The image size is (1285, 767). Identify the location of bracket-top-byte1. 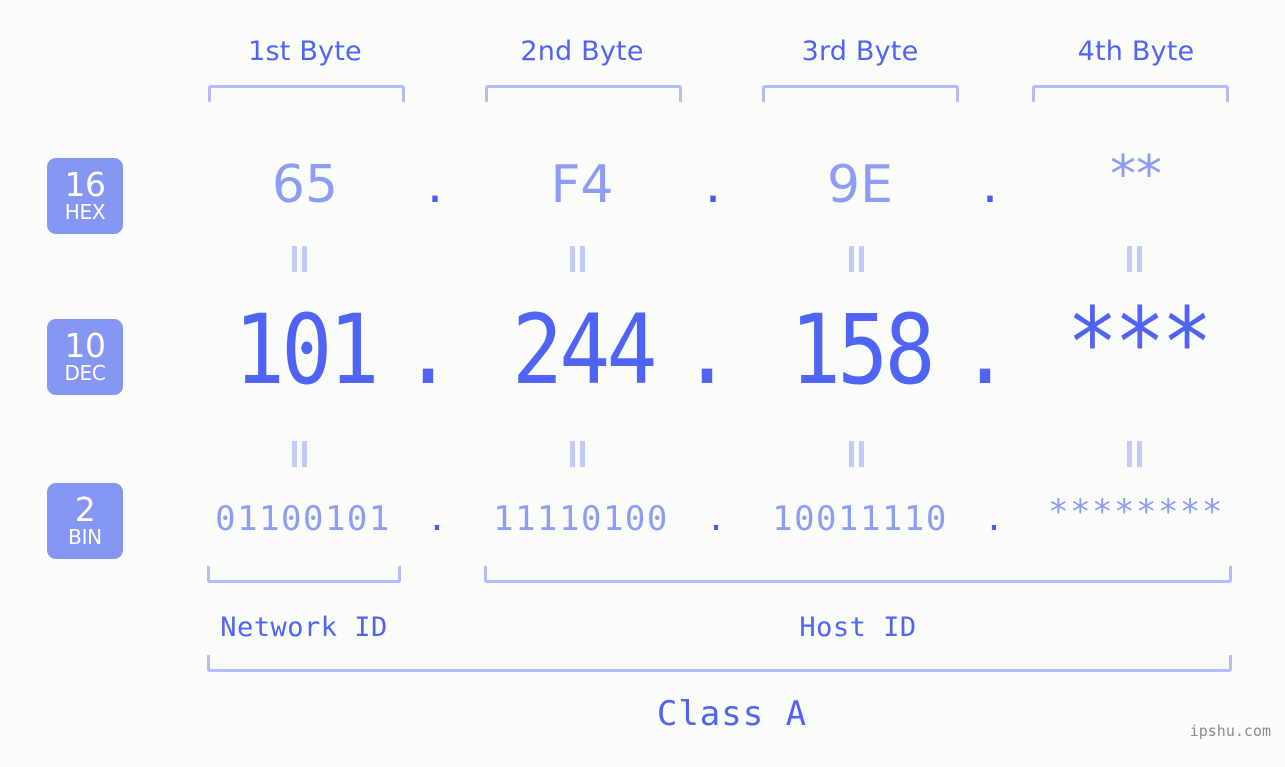
(306, 93).